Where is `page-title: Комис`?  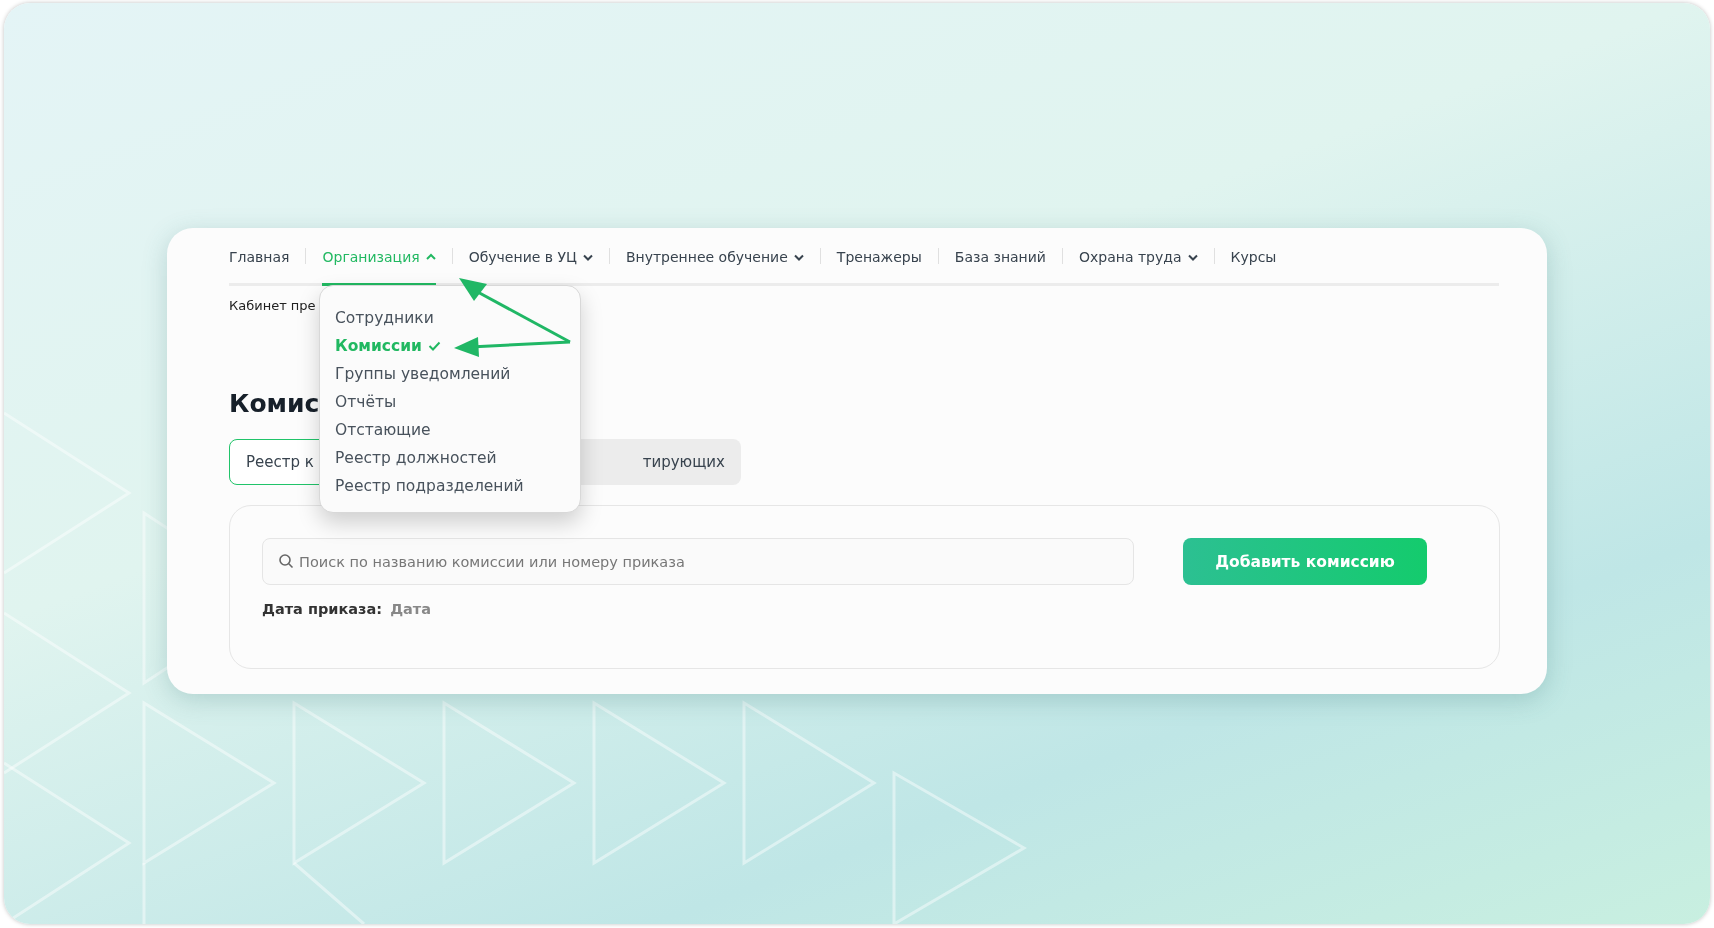 page-title: Комис is located at coordinates (274, 404).